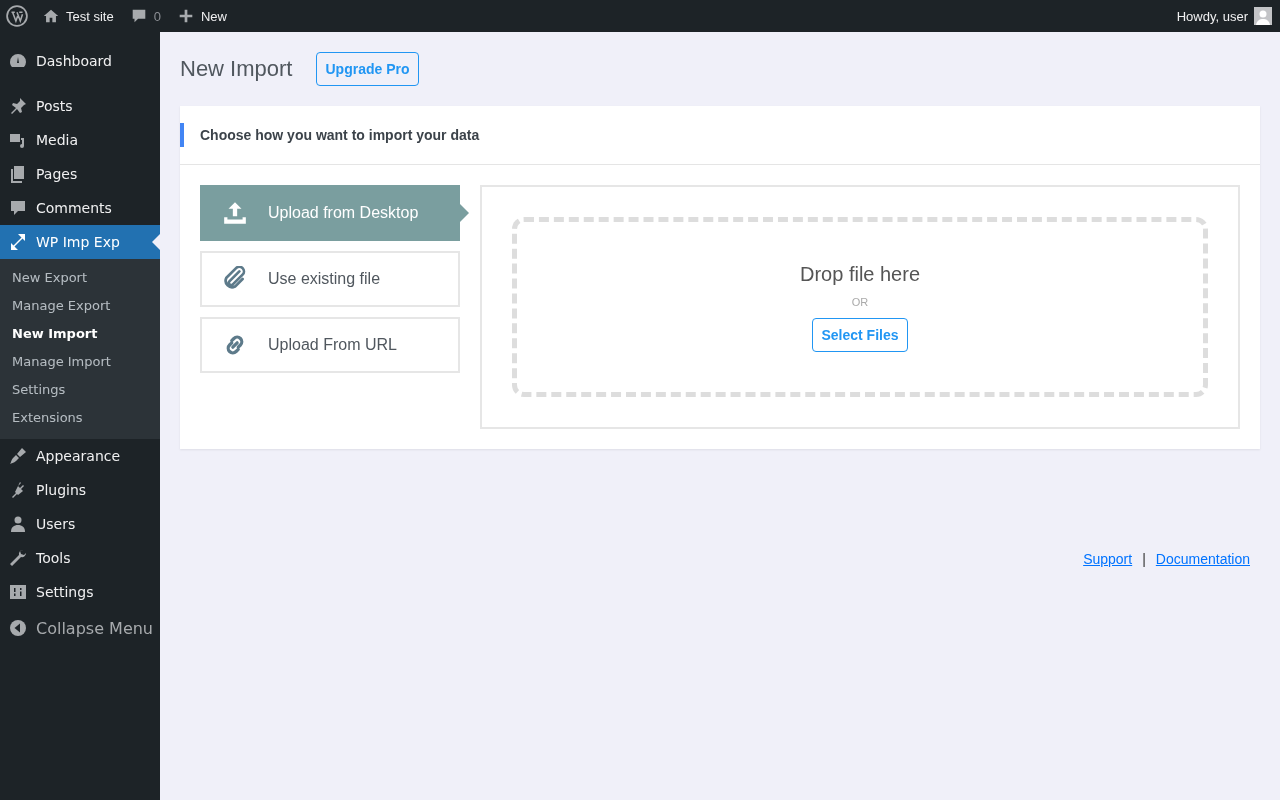 The image size is (1280, 800). I want to click on file-drop-zone: Drop file here OR Select Files, so click(860, 307).